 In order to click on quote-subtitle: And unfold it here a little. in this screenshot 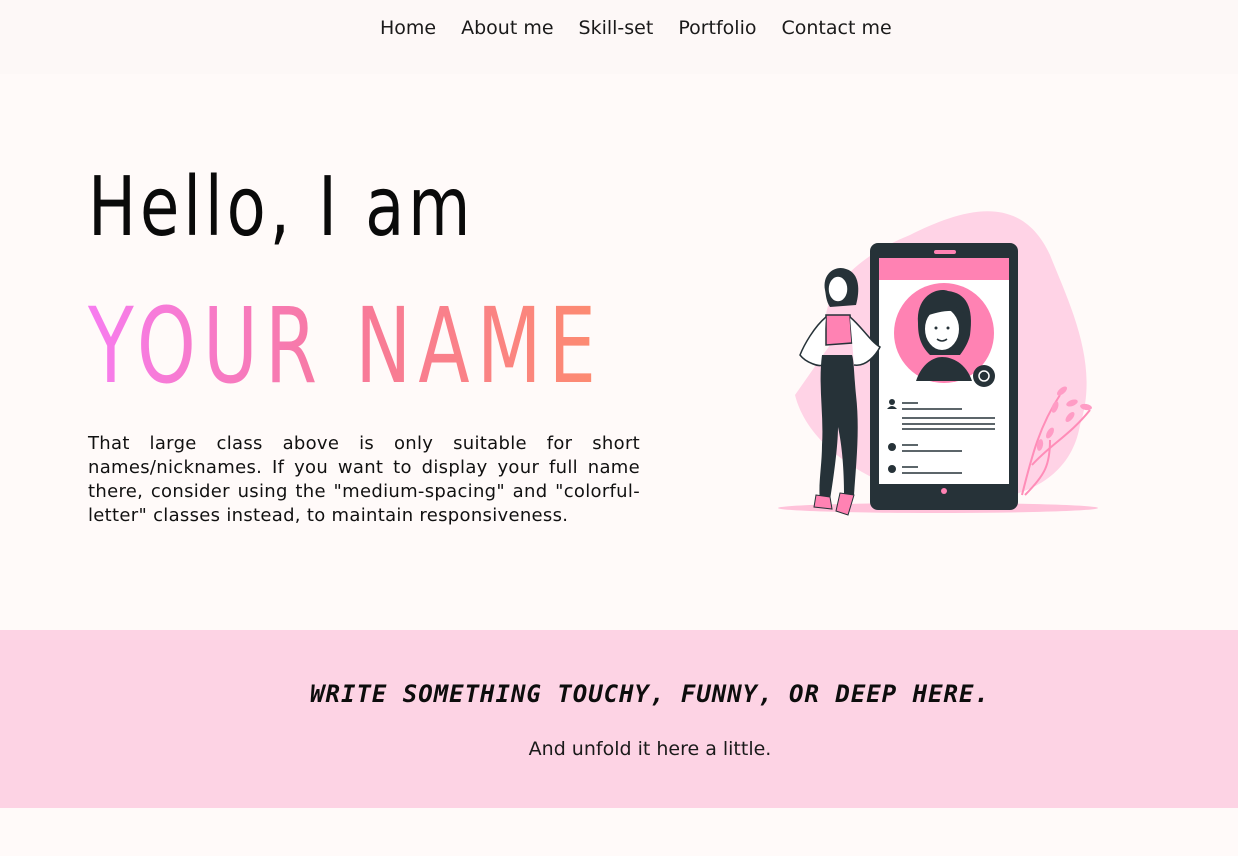, I will do `click(650, 749)`.